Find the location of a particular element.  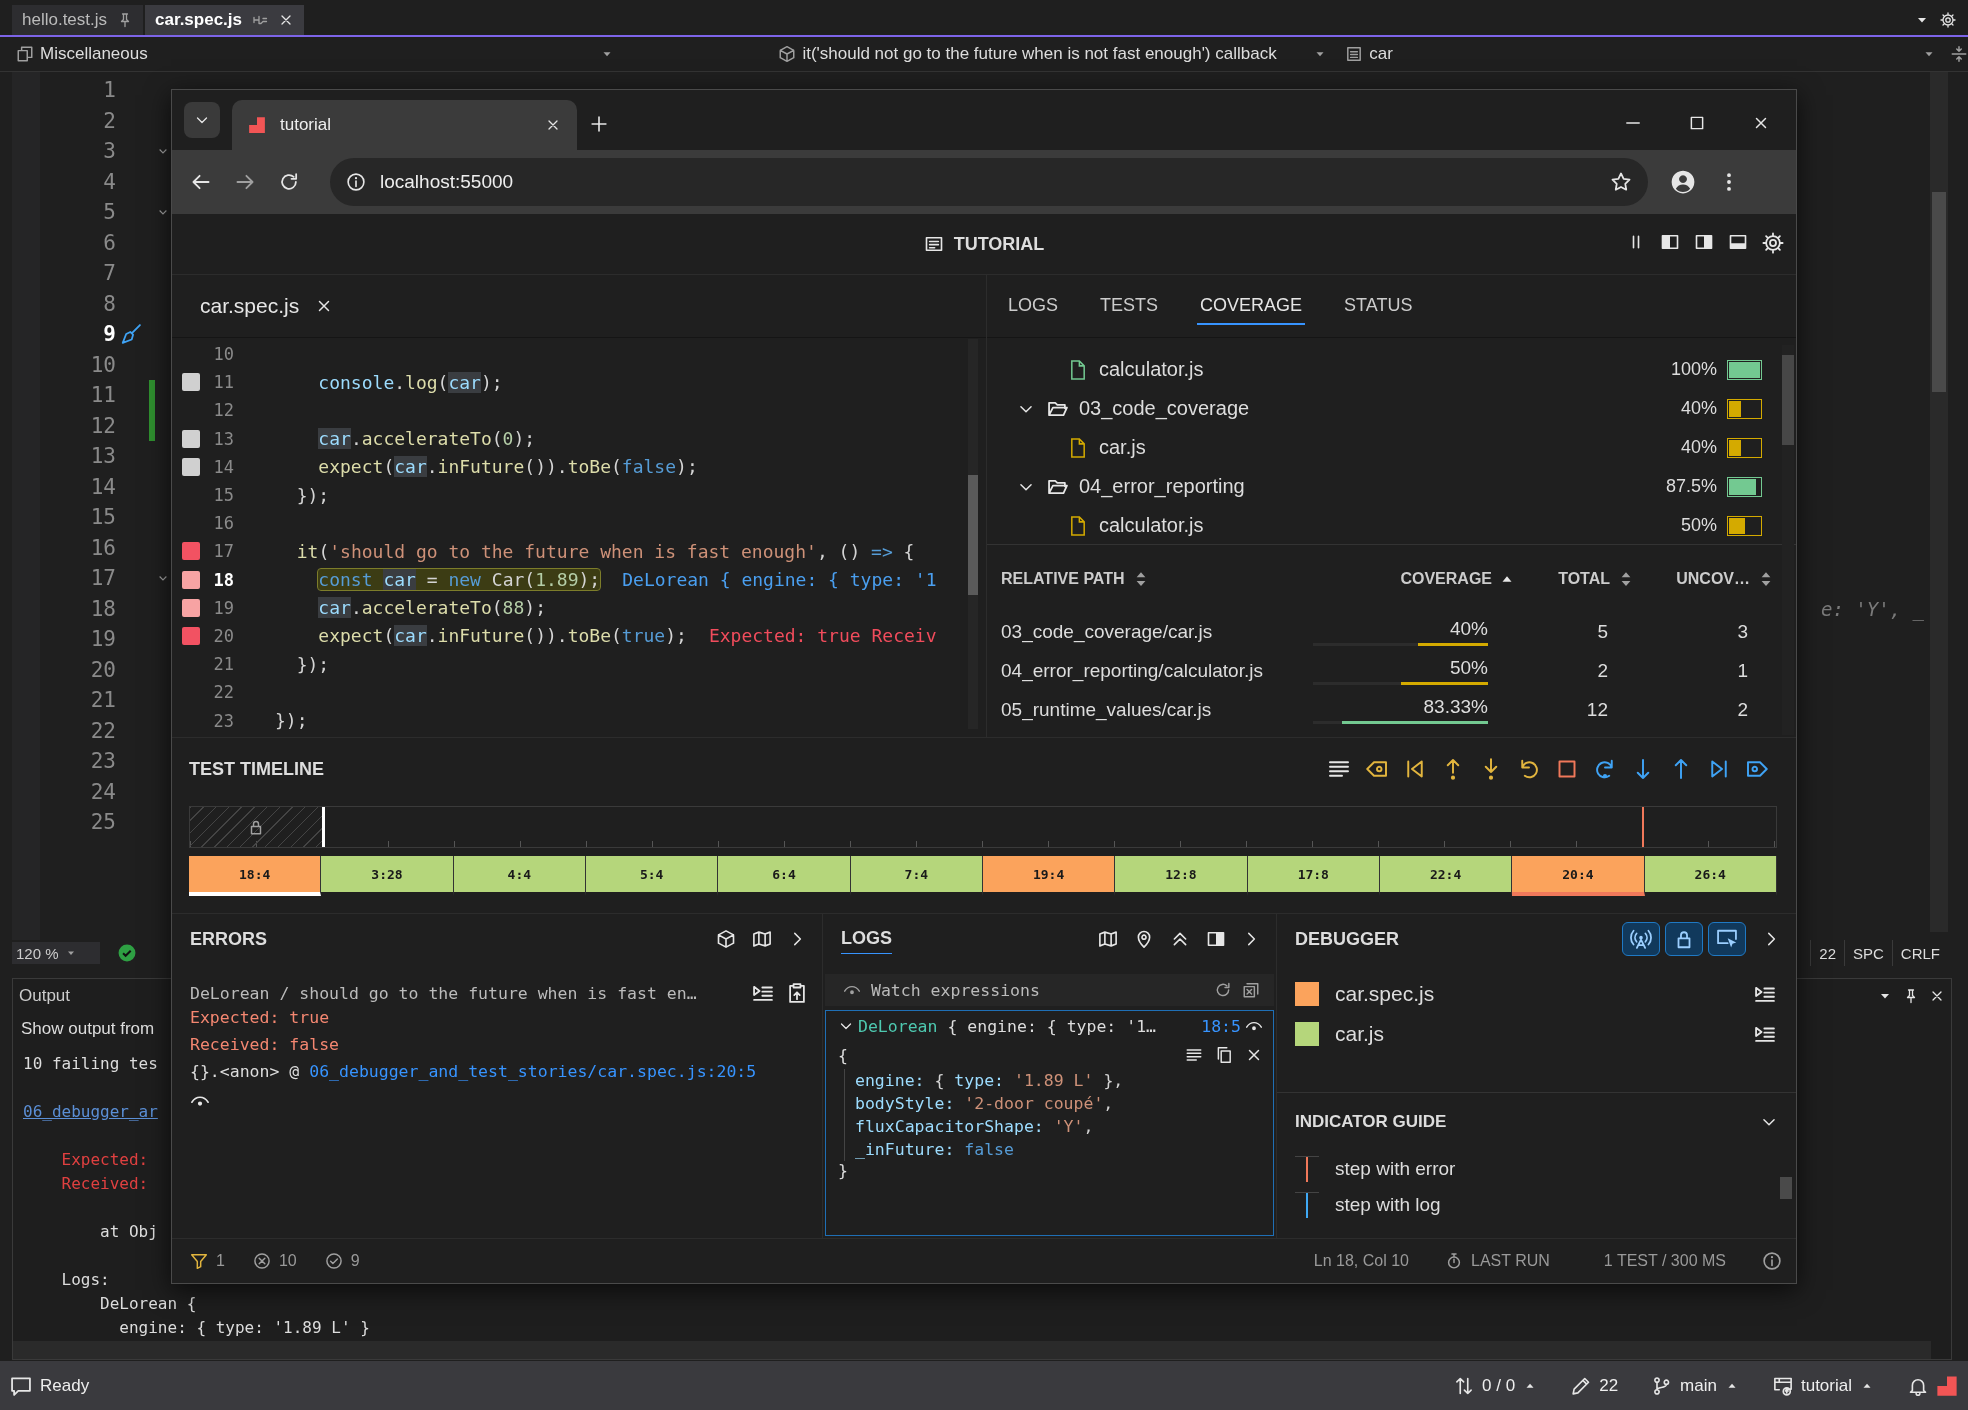

line-number: 21 is located at coordinates (223, 664).